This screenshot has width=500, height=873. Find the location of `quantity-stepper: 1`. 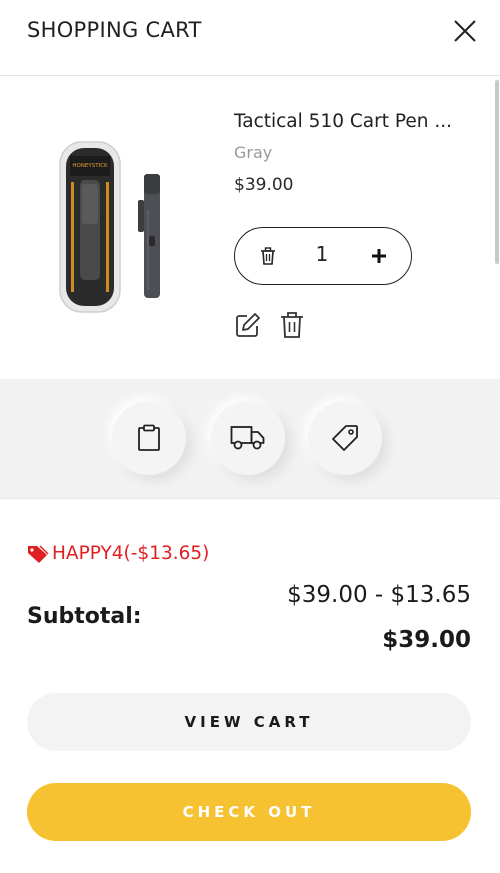

quantity-stepper: 1 is located at coordinates (323, 256).